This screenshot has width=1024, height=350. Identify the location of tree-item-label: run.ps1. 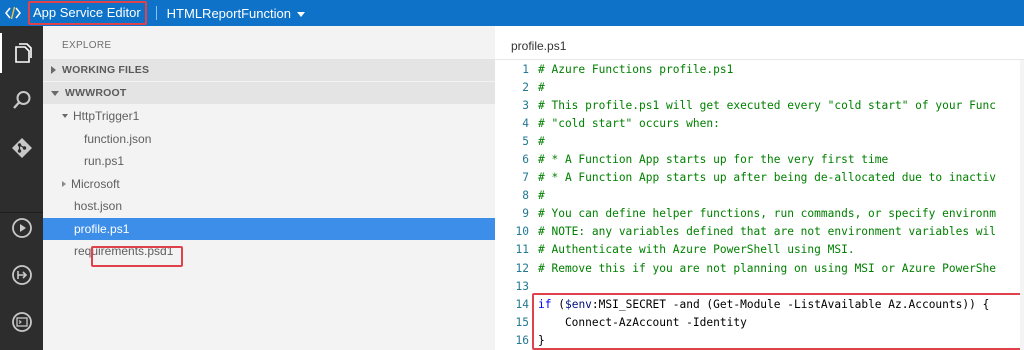
(104, 161).